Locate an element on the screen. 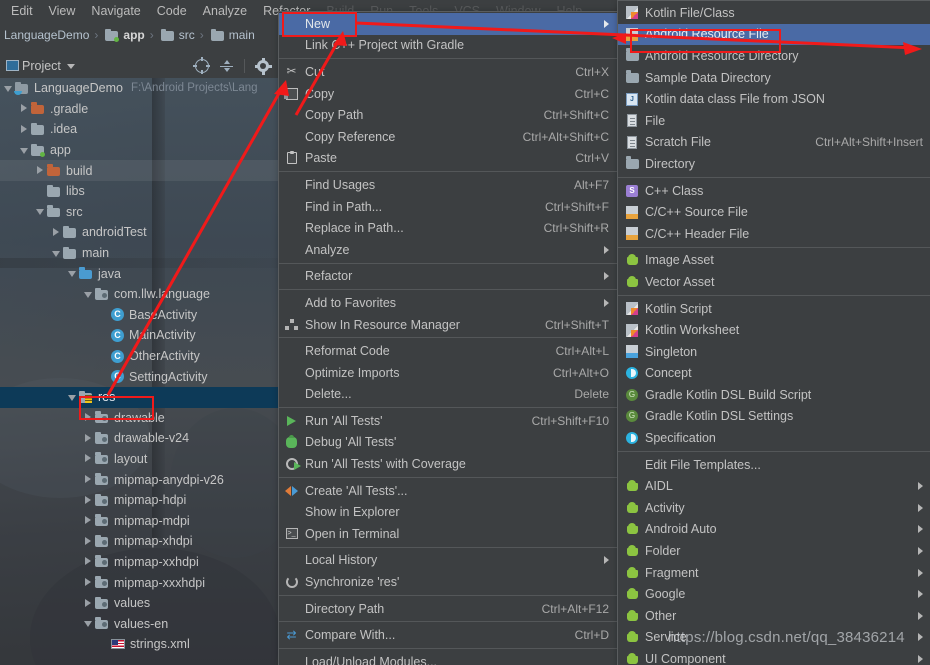 The height and width of the screenshot is (665, 930). tree-row: .idea is located at coordinates (139, 129).